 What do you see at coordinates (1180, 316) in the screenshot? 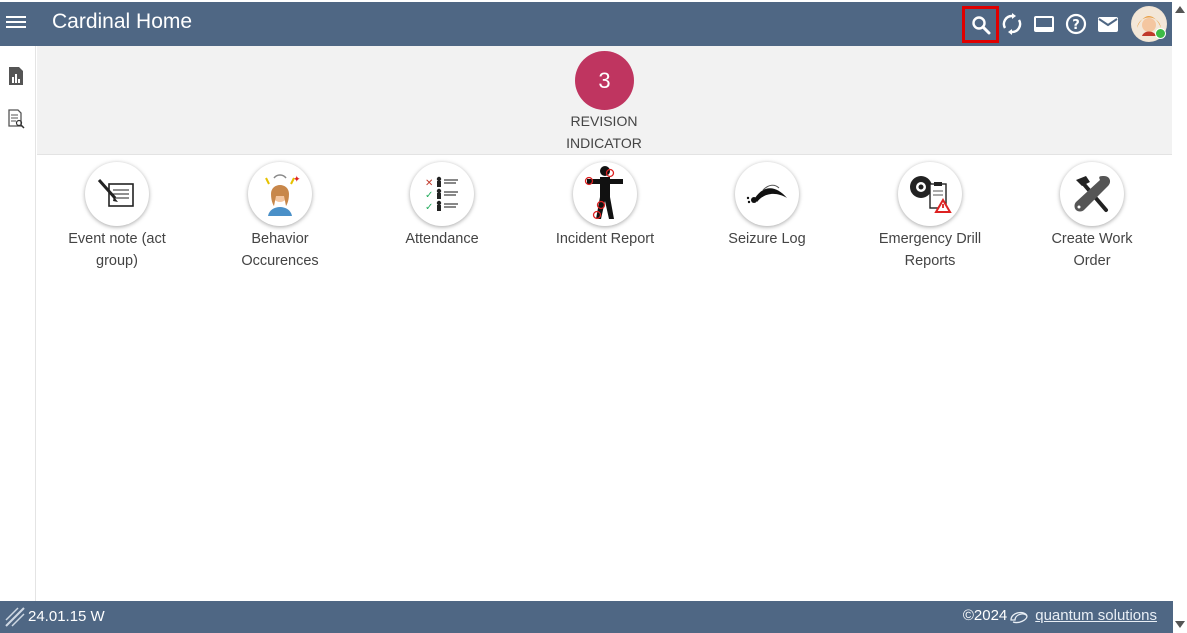
I see `scrollbar` at bounding box center [1180, 316].